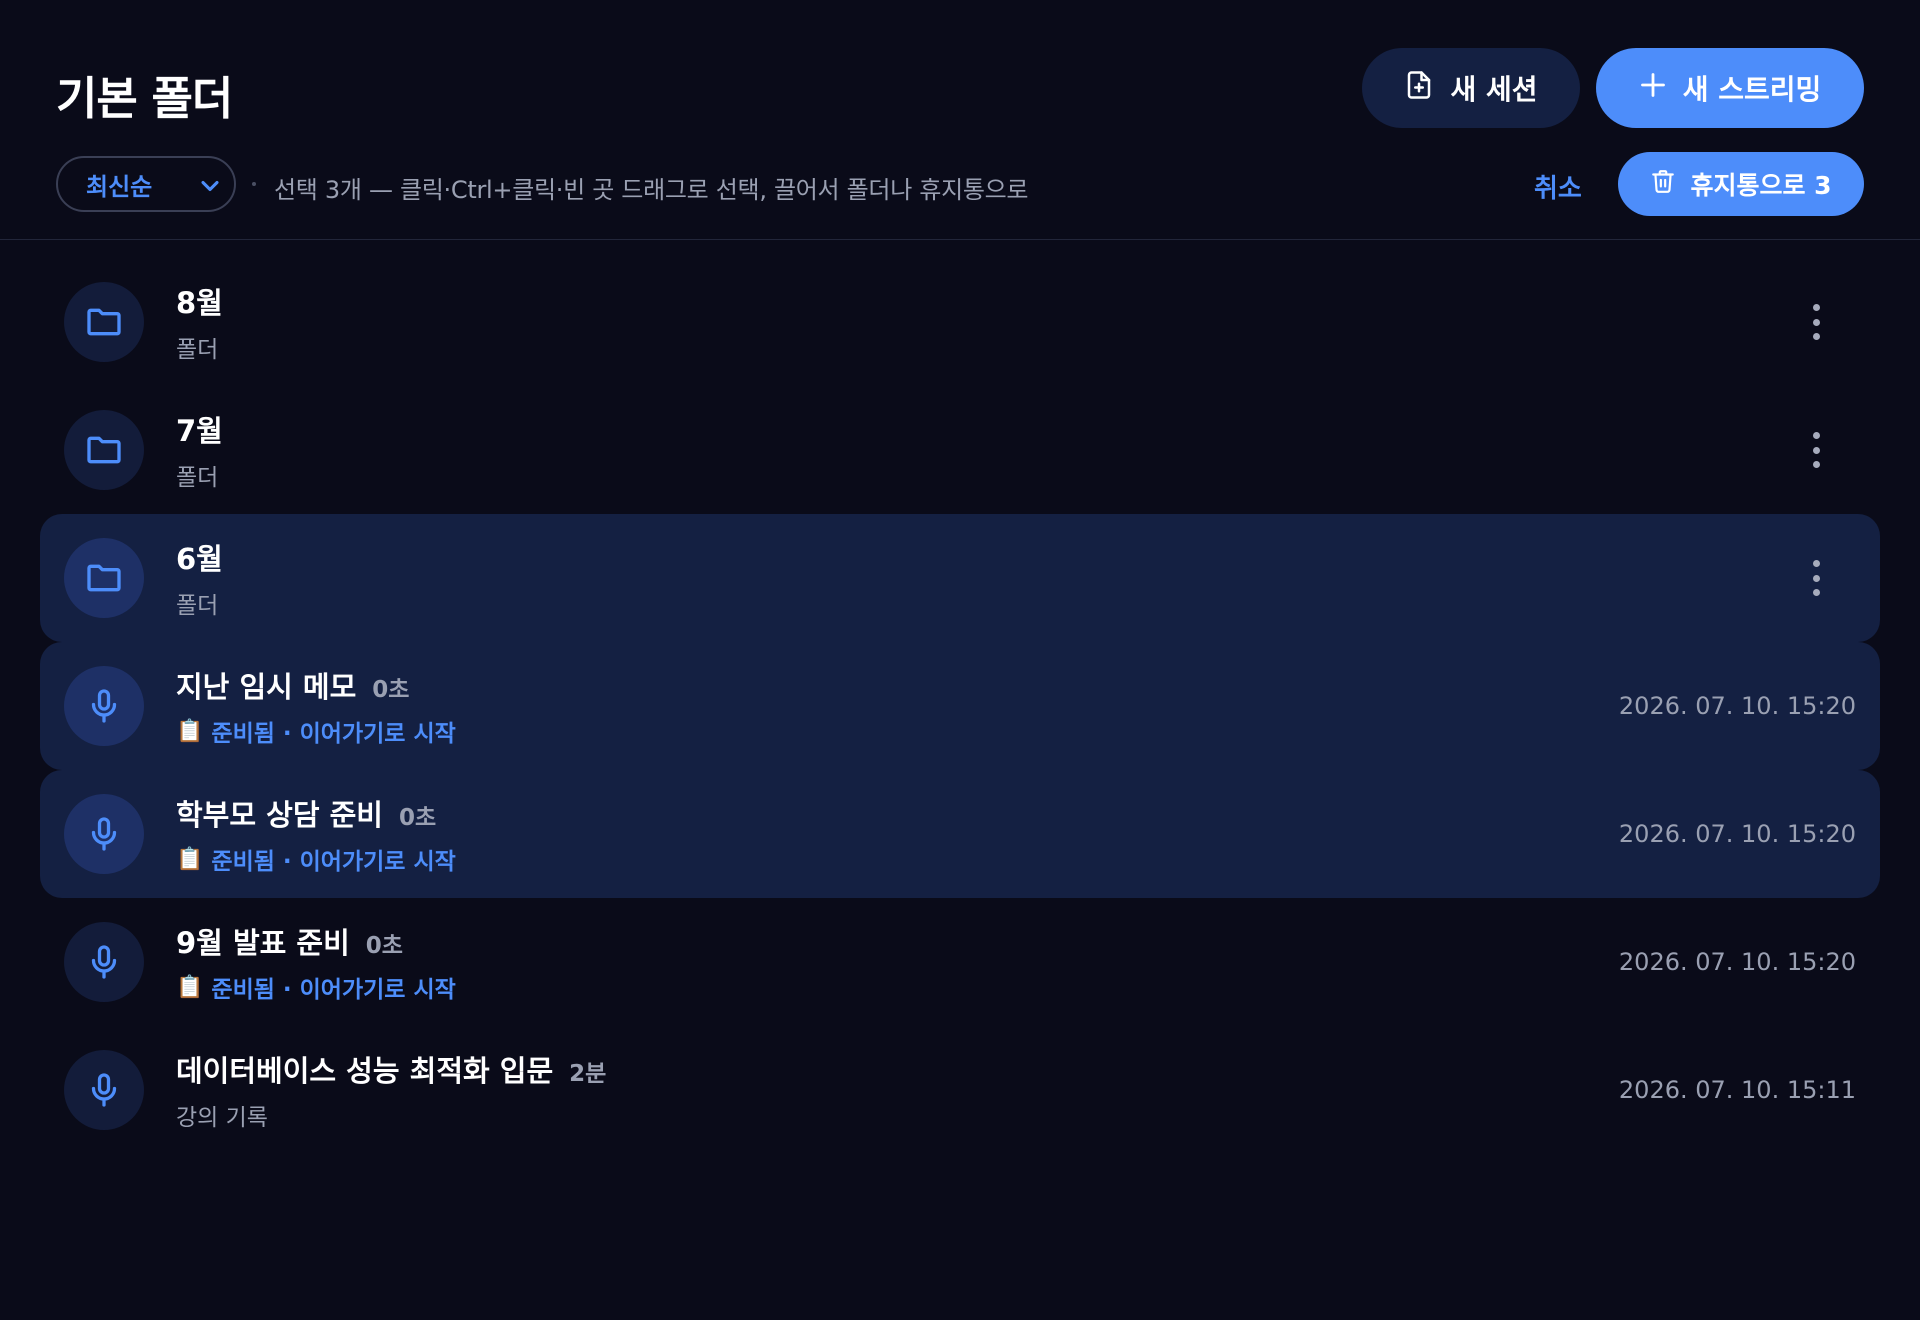  I want to click on new-session-button: 새 세션, so click(1471, 88).